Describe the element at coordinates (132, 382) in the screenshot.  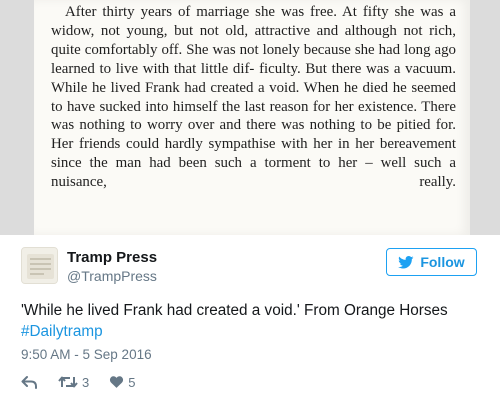
I see `like-count: 5` at that location.